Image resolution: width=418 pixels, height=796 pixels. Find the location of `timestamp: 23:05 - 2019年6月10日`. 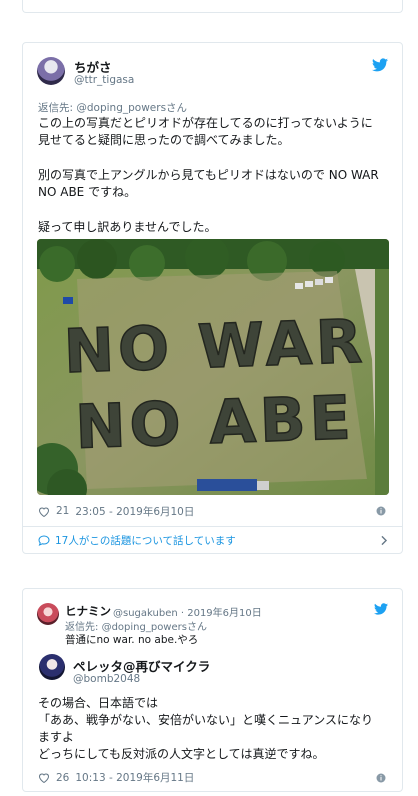

timestamp: 23:05 - 2019年6月10日 is located at coordinates (134, 511).